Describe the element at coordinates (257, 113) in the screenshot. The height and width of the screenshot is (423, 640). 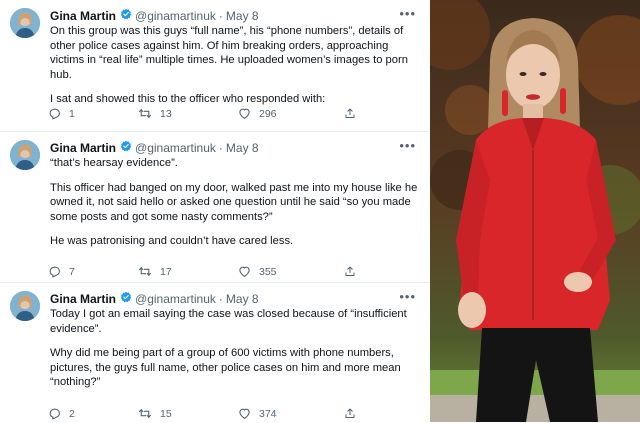
I see `like-button: 296` at that location.